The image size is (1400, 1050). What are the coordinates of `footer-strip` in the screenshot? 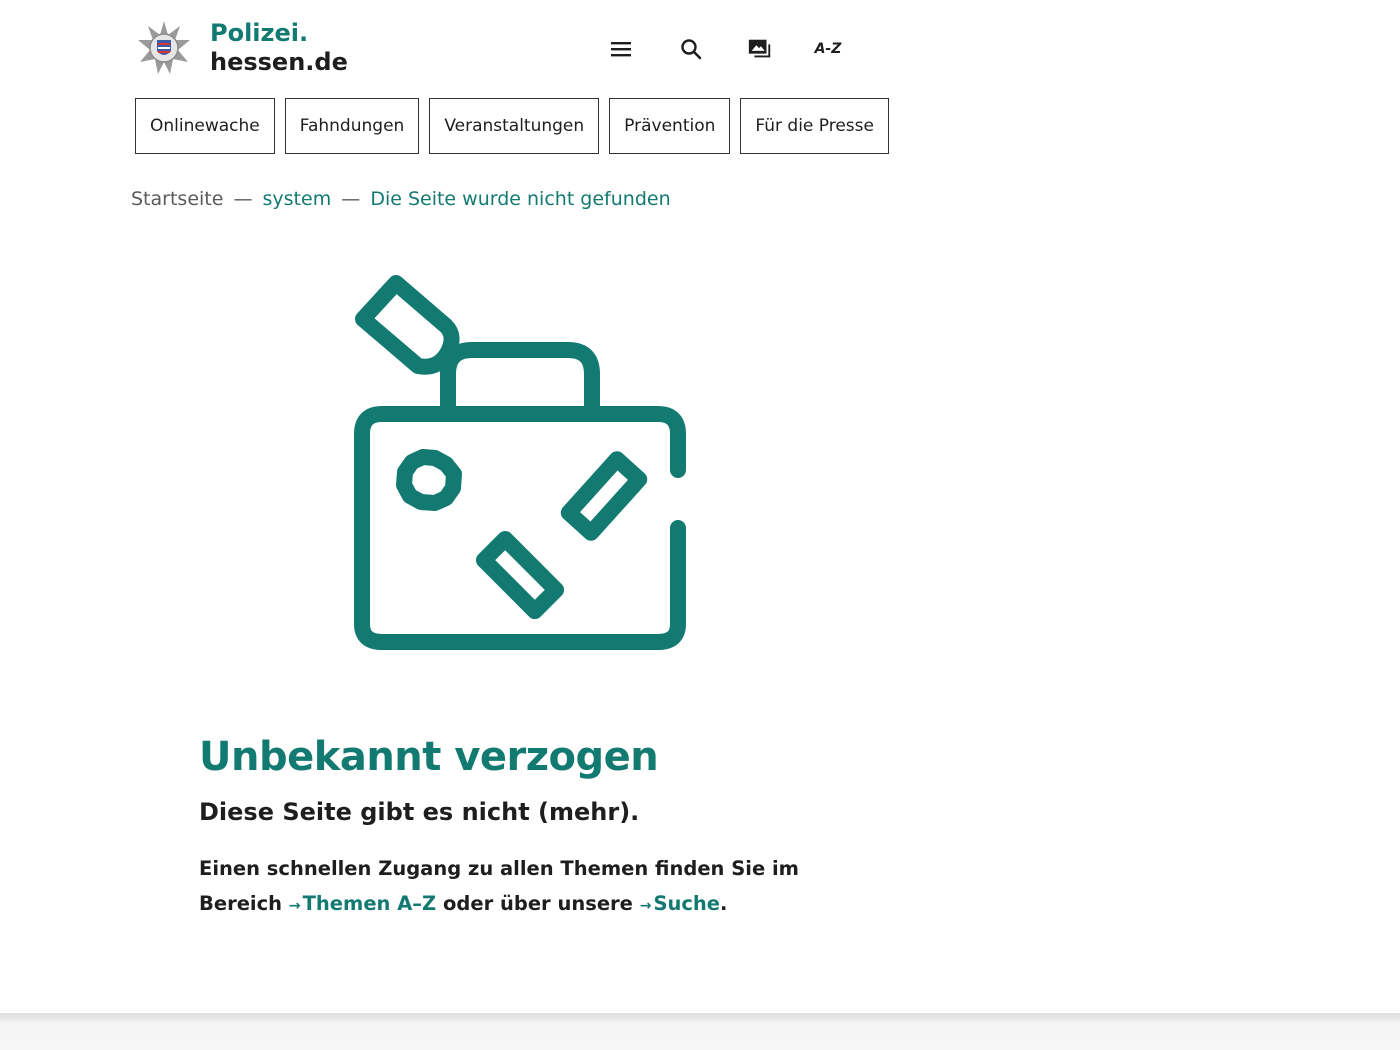 It's located at (700, 1031).